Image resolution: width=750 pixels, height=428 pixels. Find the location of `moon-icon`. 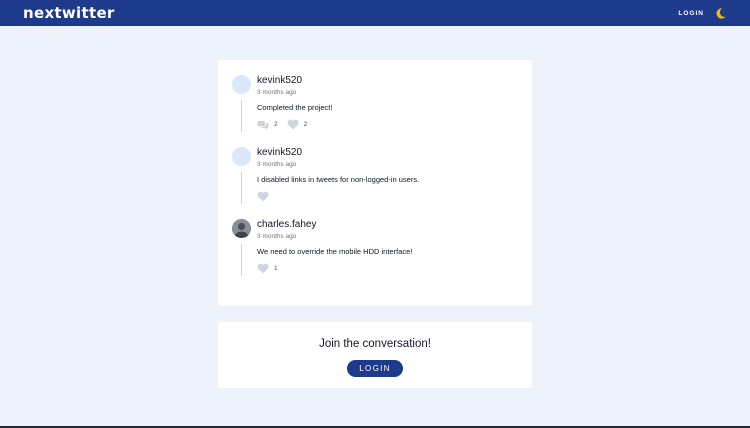

moon-icon is located at coordinates (720, 13).